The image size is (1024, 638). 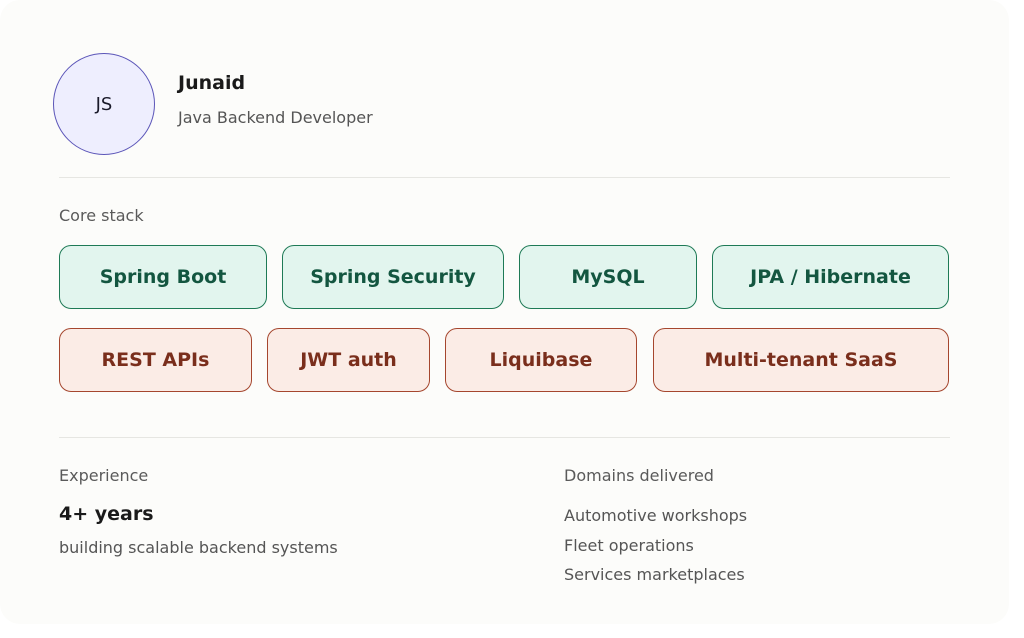 I want to click on domain-item: Fleet operations, so click(x=629, y=545).